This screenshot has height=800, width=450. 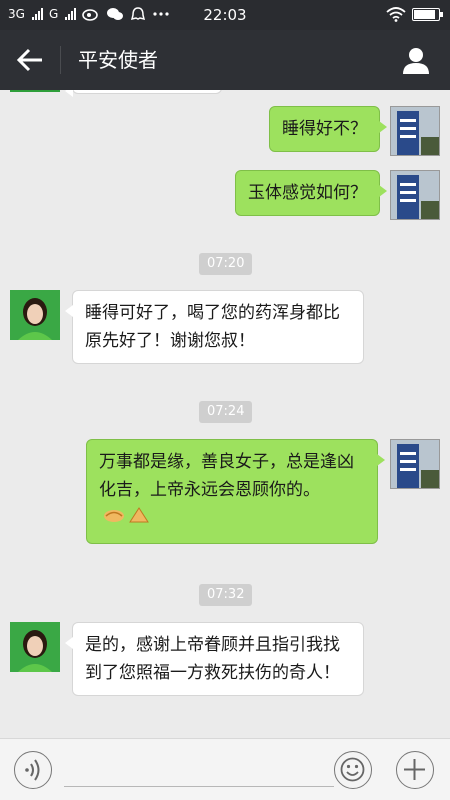 What do you see at coordinates (226, 476) in the screenshot?
I see `message-text: 万事都是缘，善良女子，总是逢凶化吉，上帝永远会恩顾你的。` at bounding box center [226, 476].